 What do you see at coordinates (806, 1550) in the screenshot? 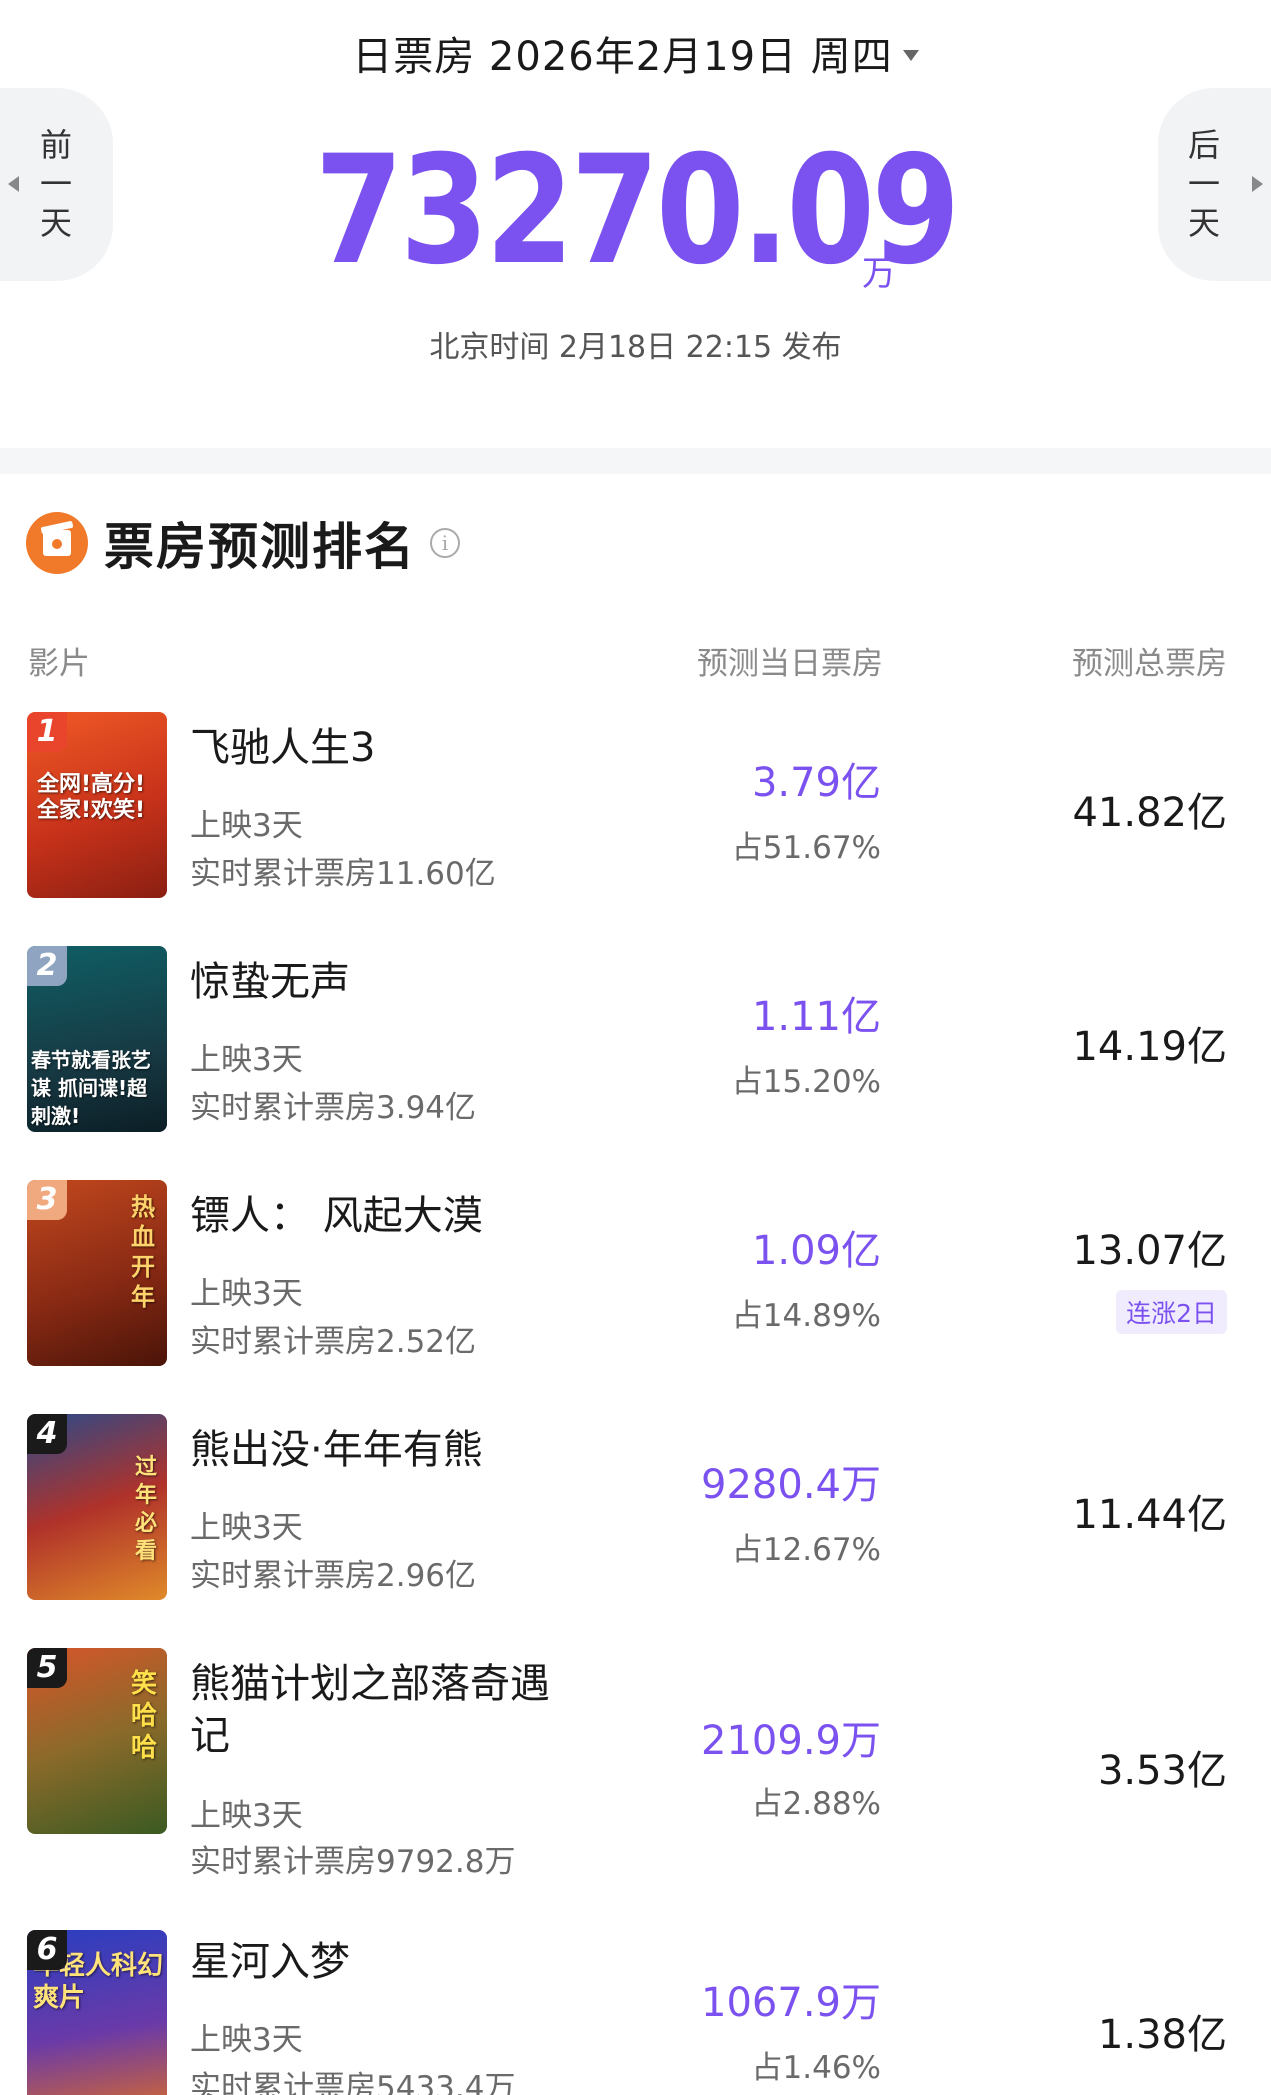
I see `daily-share: 占12.67%` at bounding box center [806, 1550].